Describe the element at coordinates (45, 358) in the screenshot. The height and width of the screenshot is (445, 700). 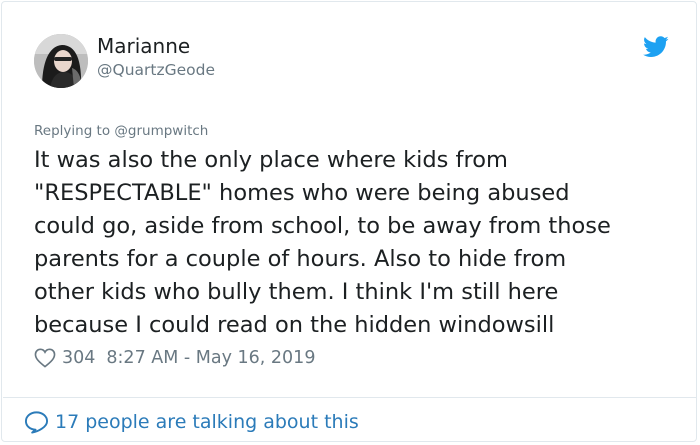
I see `heart-icon` at that location.